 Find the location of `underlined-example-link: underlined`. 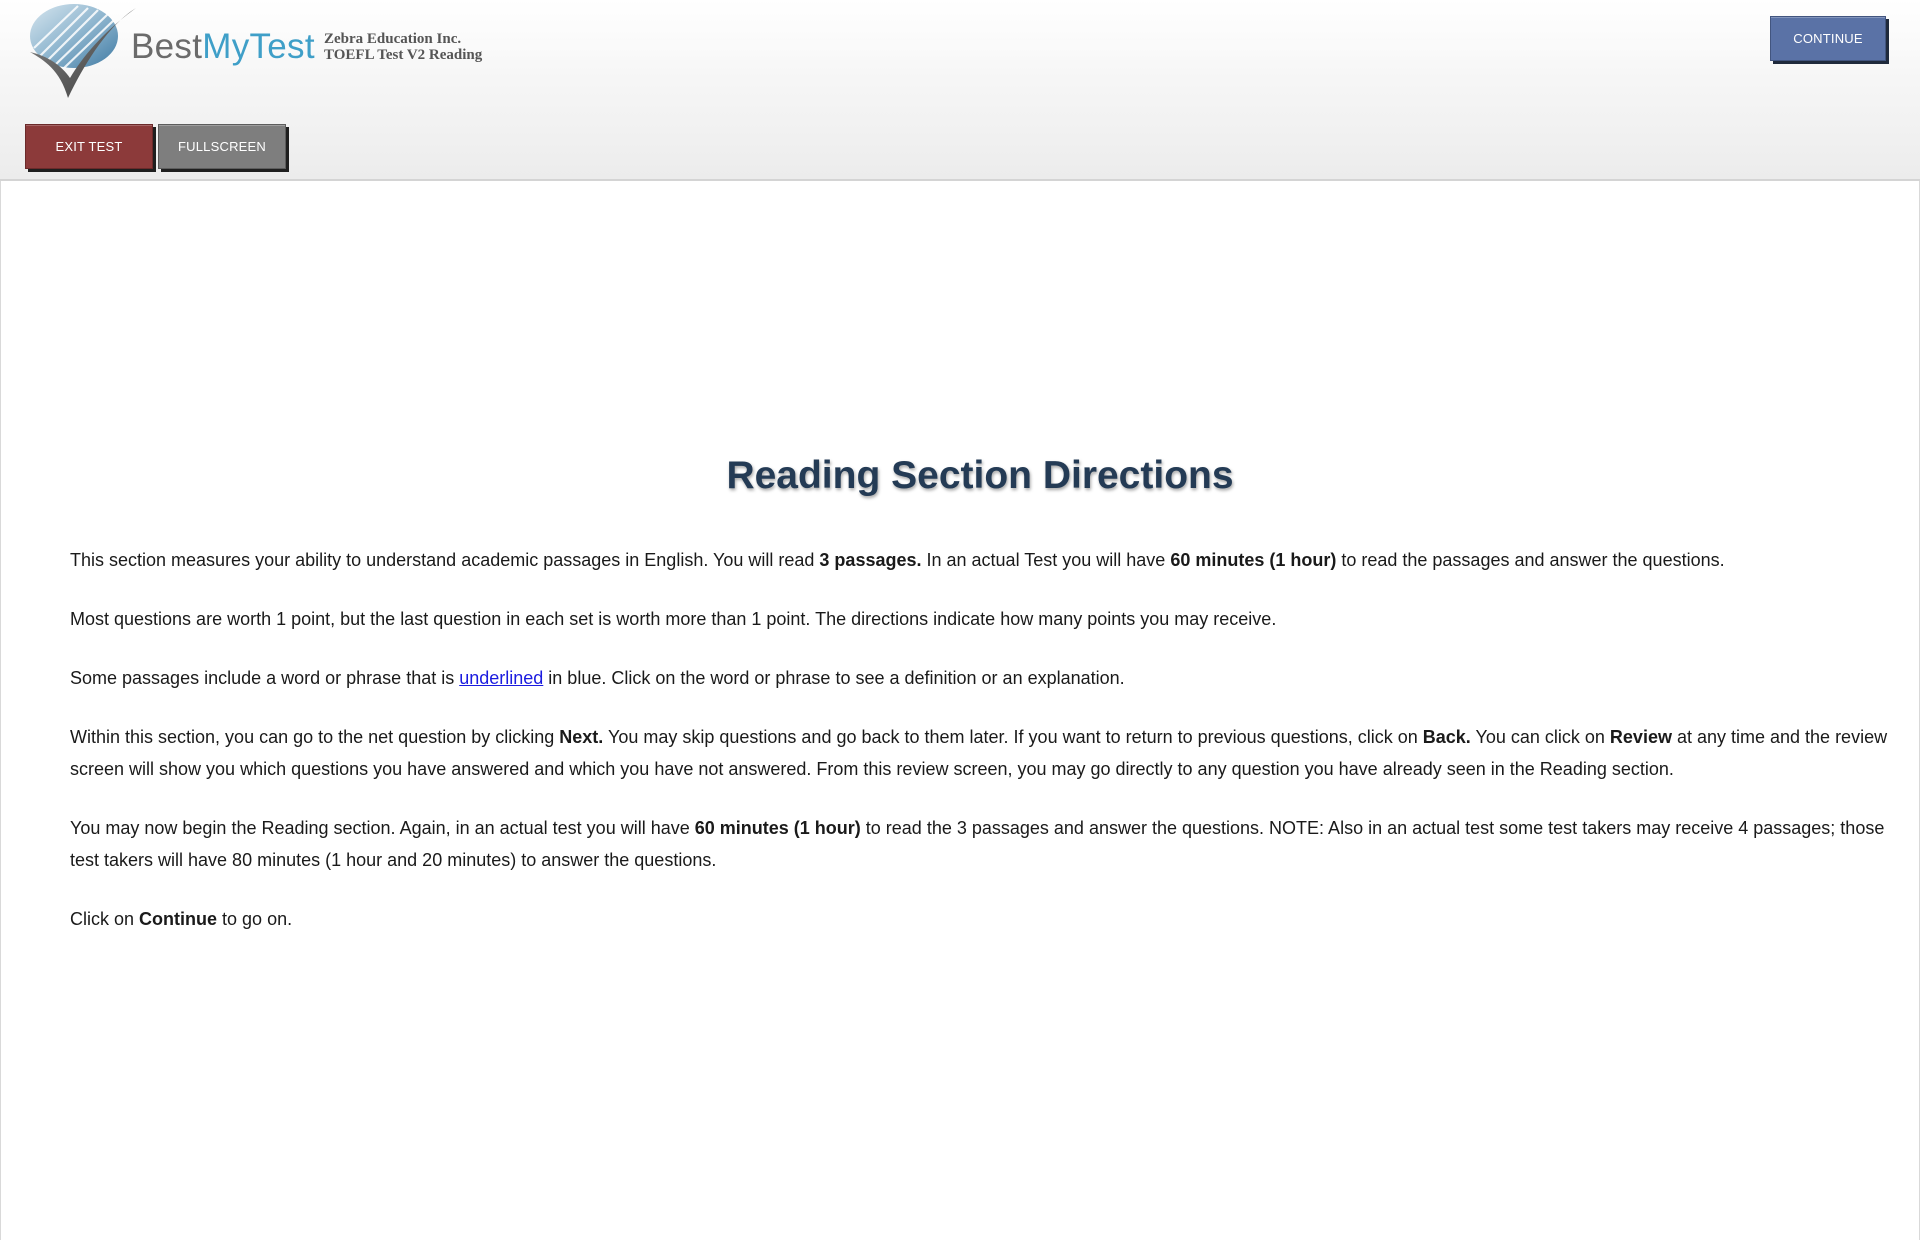

underlined-example-link: underlined is located at coordinates (501, 678).